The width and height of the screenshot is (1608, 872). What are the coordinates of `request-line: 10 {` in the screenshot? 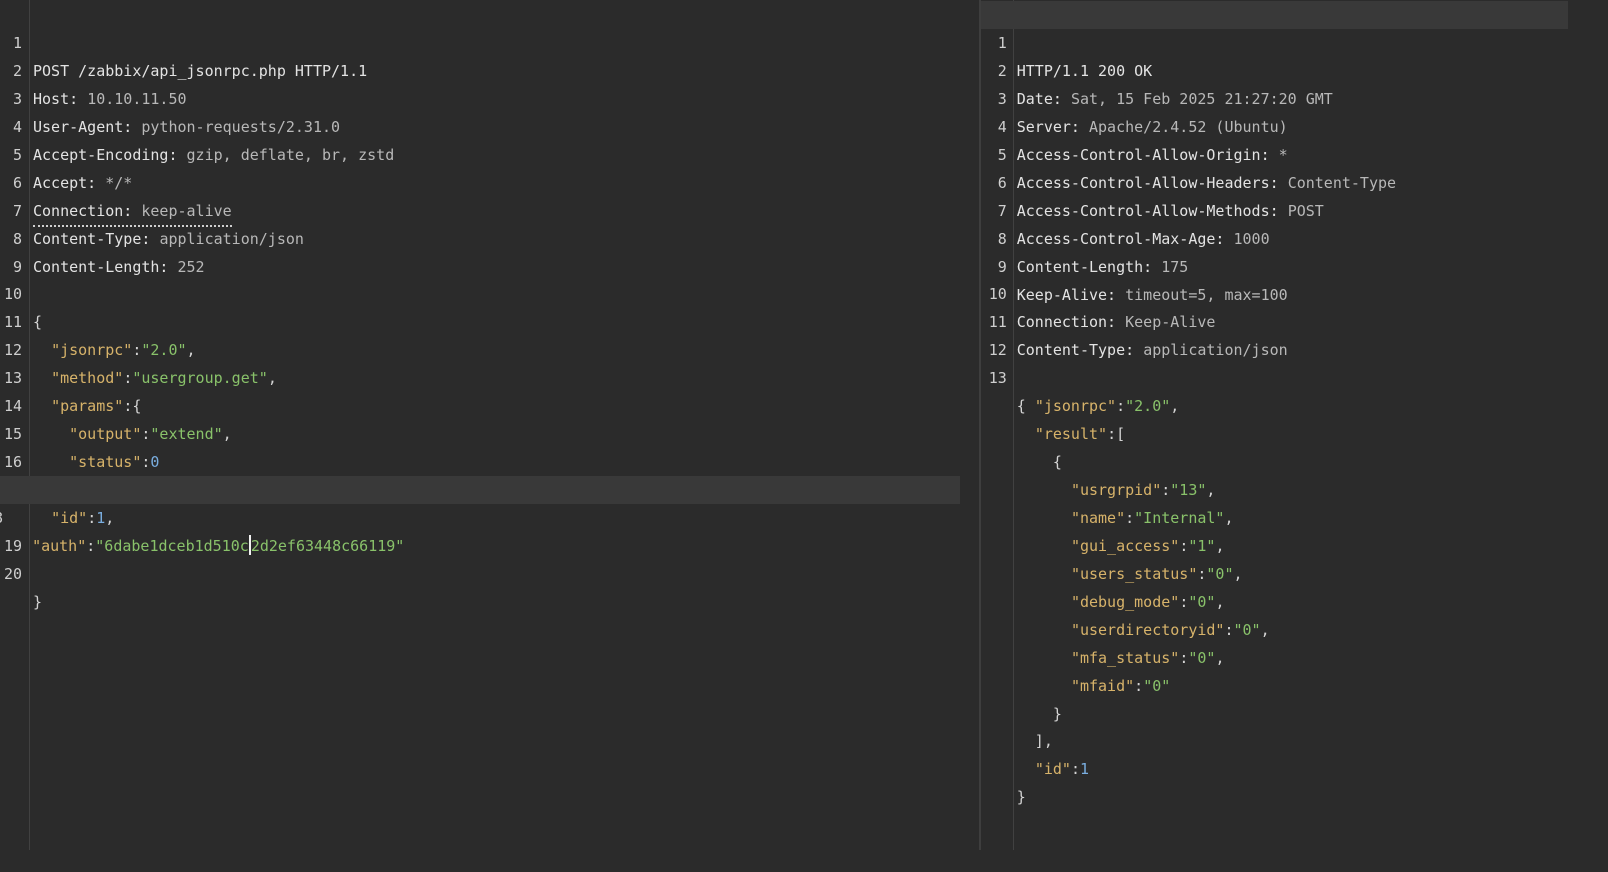 It's located at (489, 291).